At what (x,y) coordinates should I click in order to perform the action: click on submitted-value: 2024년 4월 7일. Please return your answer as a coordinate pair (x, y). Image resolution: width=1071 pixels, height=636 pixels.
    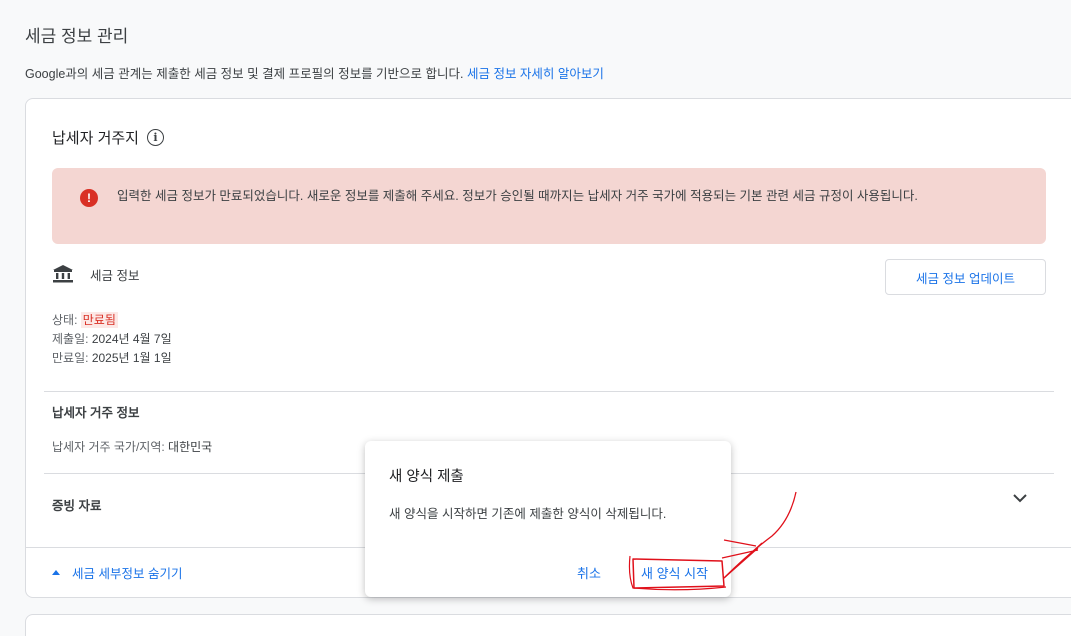
    Looking at the image, I should click on (131, 339).